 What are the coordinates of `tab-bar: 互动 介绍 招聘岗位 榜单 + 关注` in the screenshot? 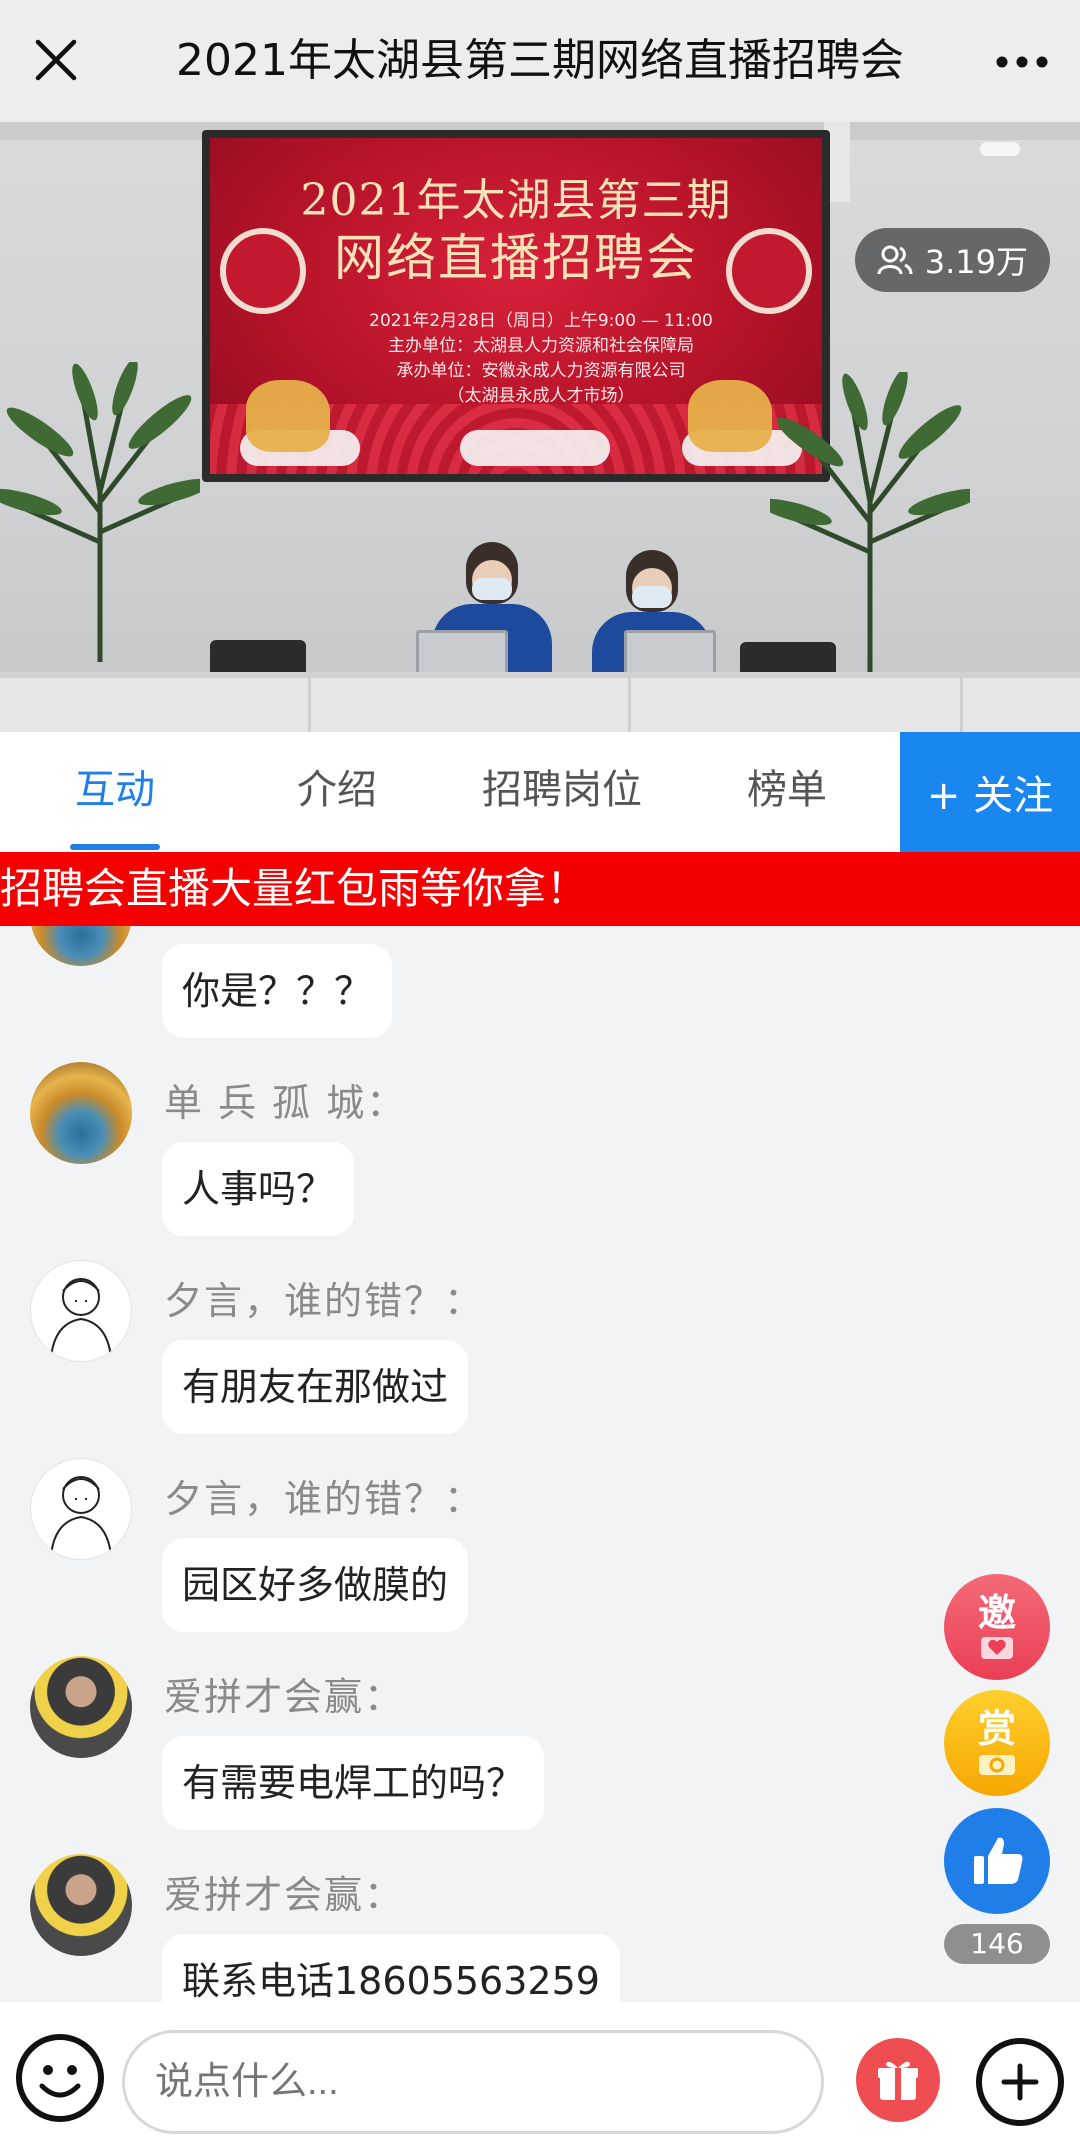 It's located at (540, 792).